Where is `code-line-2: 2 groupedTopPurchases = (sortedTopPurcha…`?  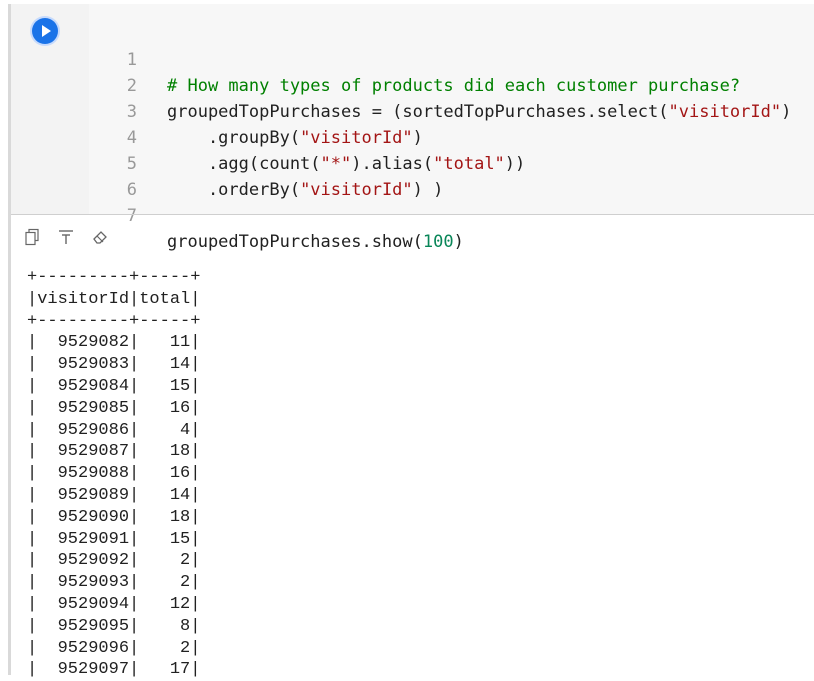
code-line-2: 2 groupedTopPurchases = (sortedTopPurcha… is located at coordinates (440, 84).